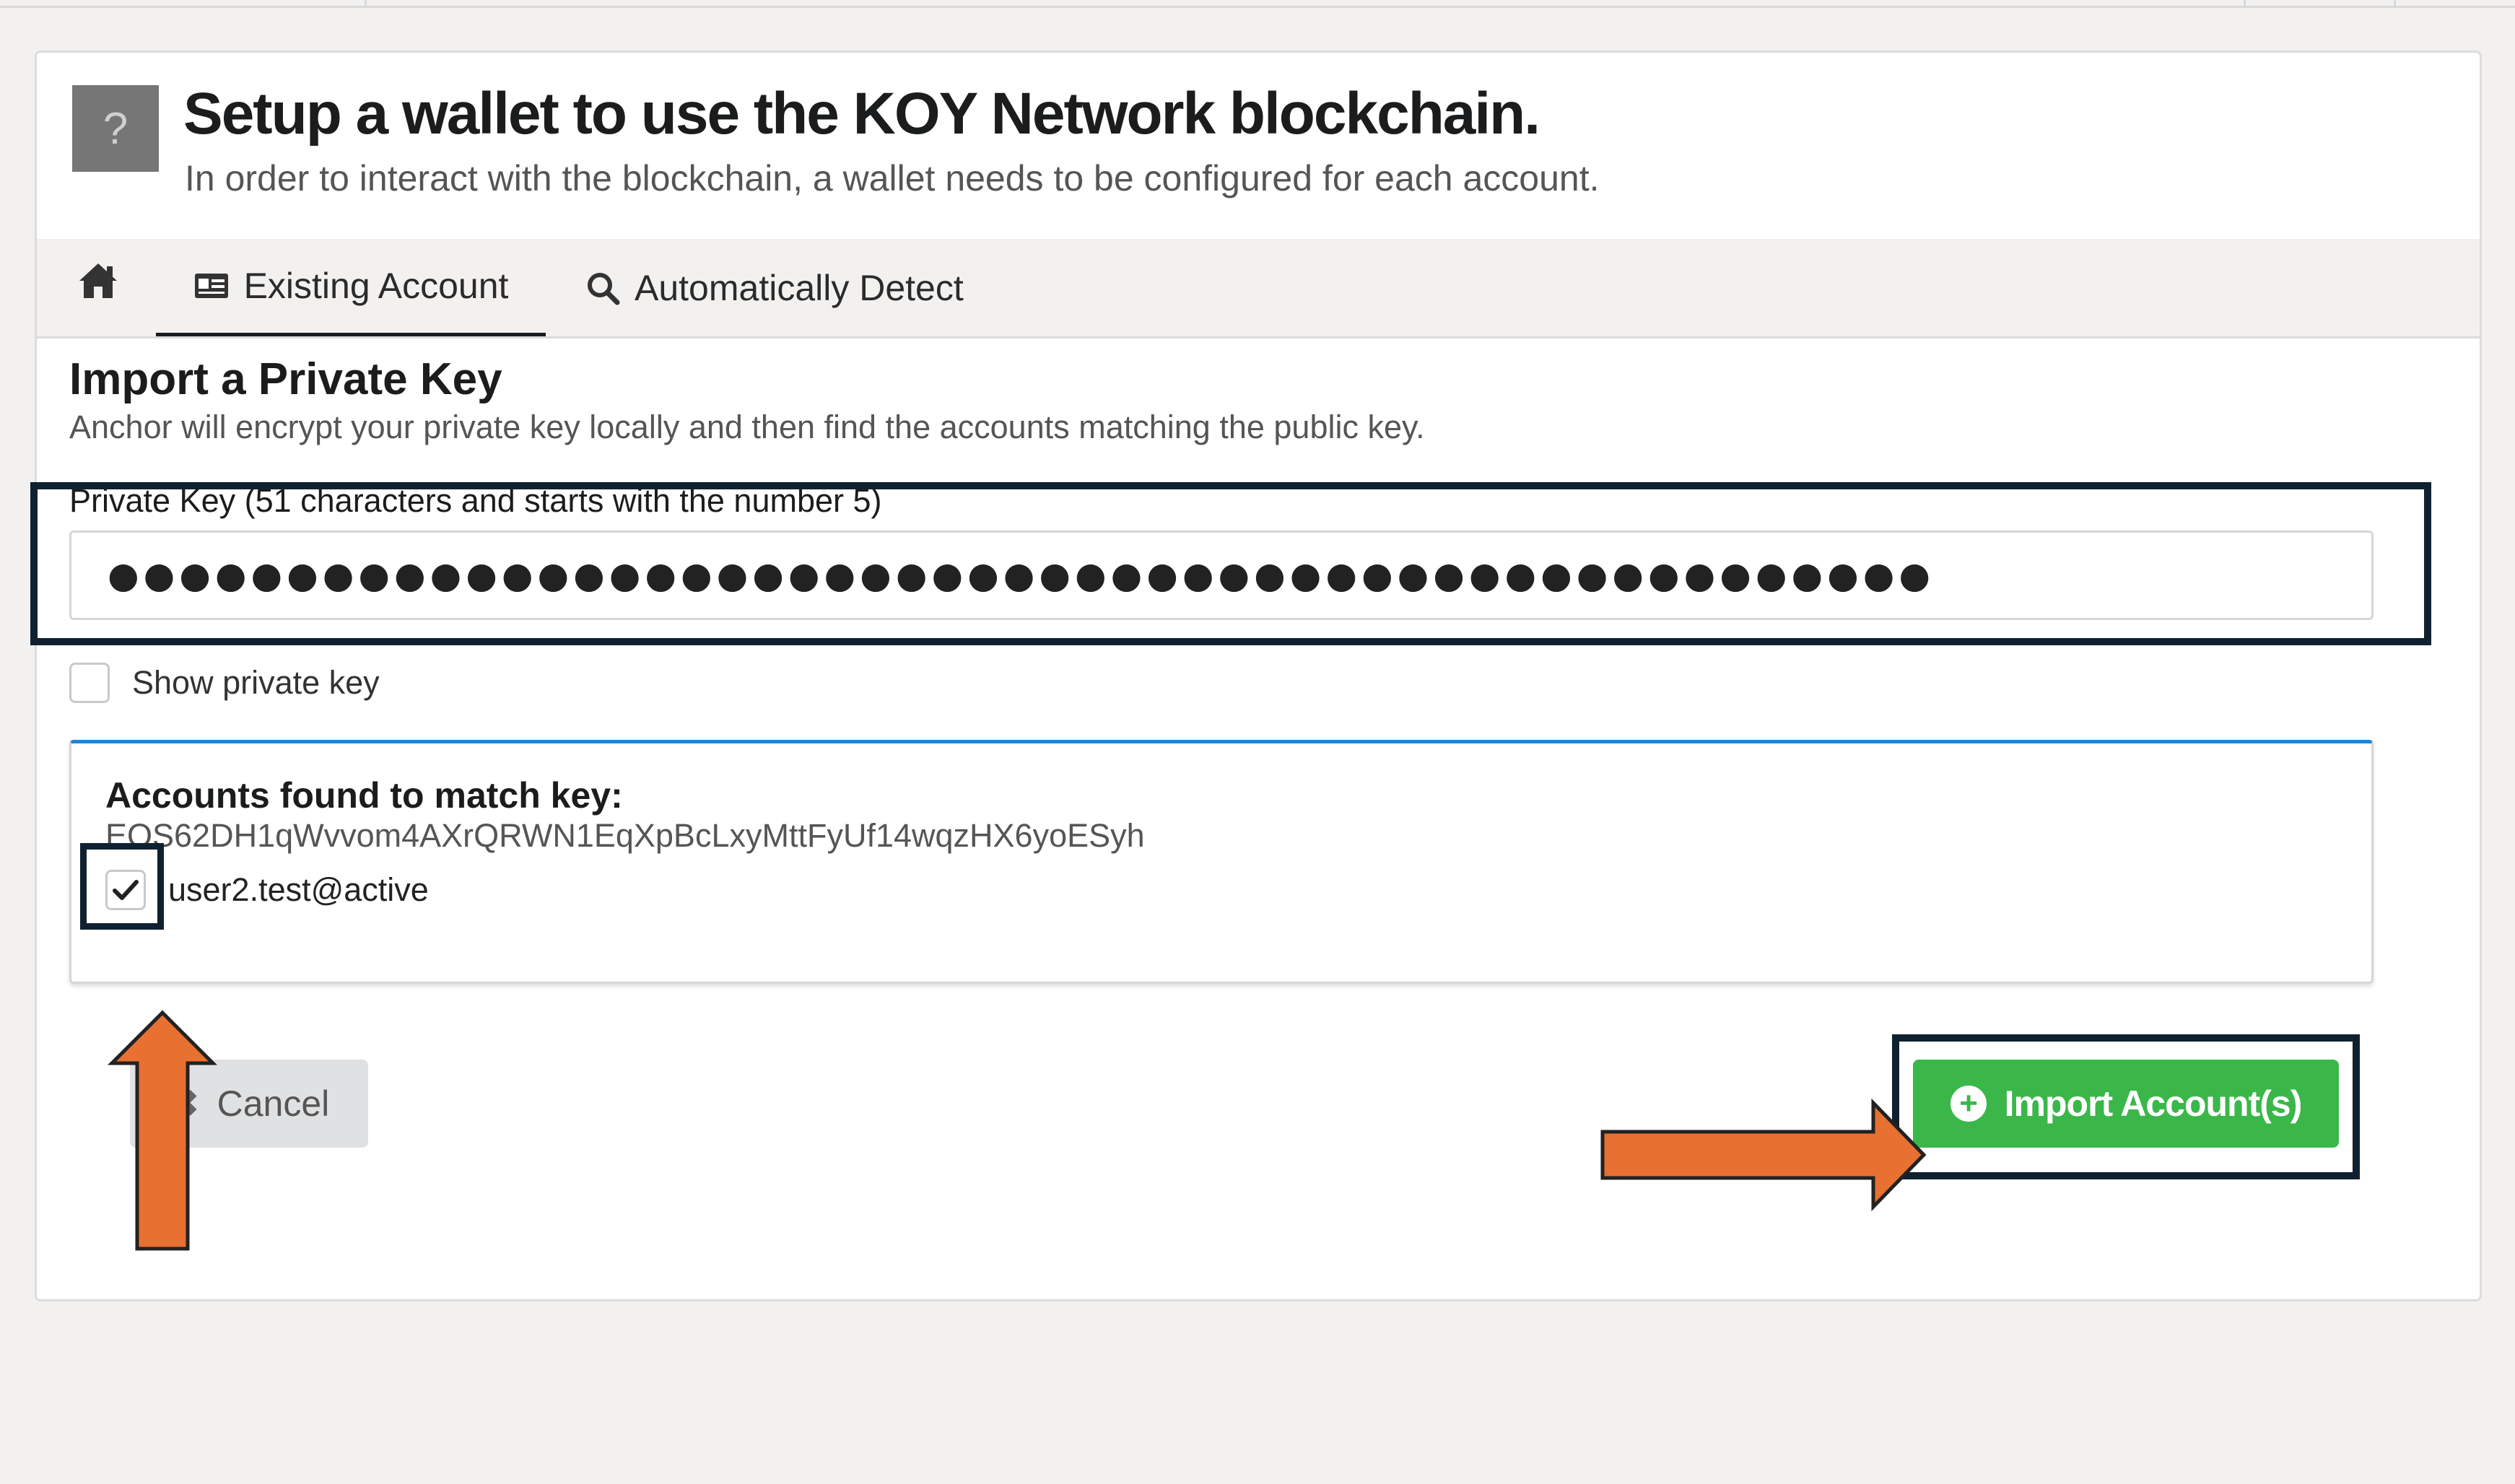  What do you see at coordinates (2126, 1106) in the screenshot?
I see `import-button-highlight` at bounding box center [2126, 1106].